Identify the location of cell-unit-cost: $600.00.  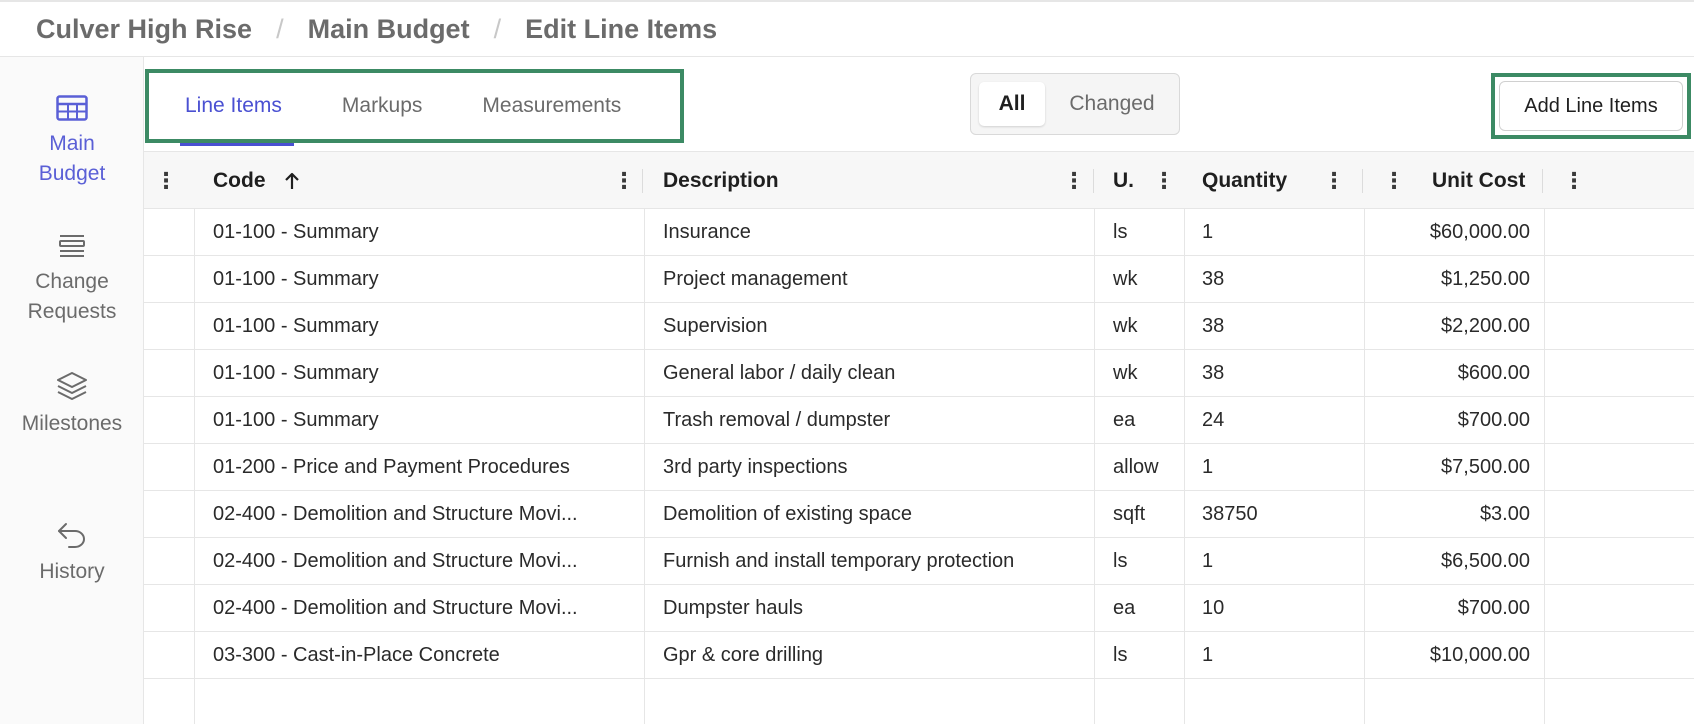
(1452, 373).